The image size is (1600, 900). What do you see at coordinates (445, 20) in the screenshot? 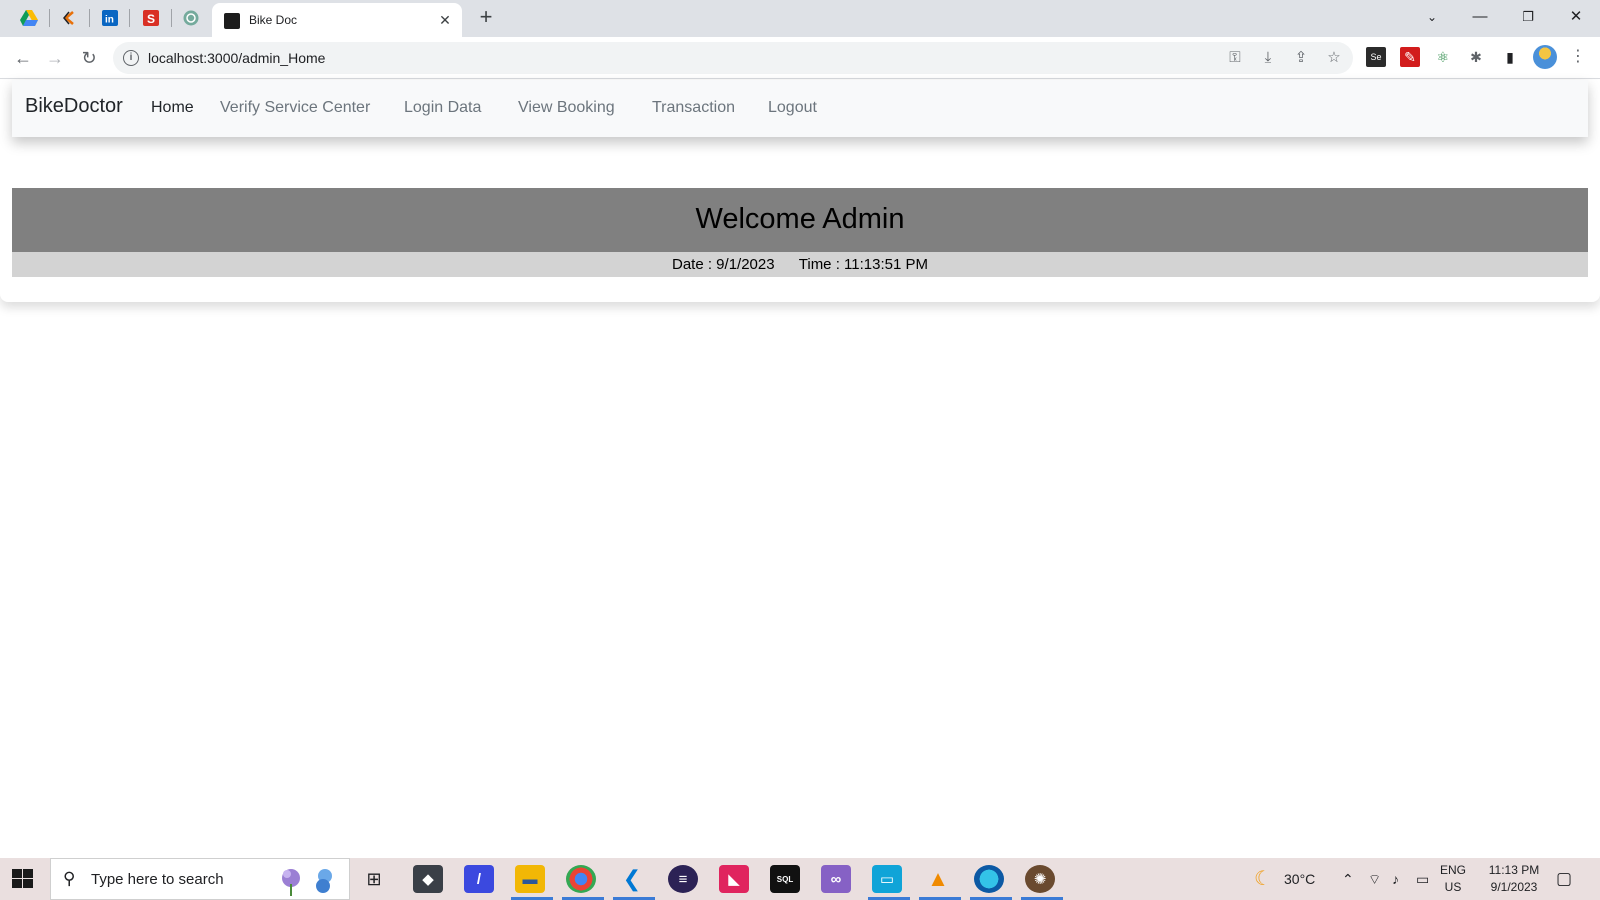
I see `close-tab-icon: ✕` at bounding box center [445, 20].